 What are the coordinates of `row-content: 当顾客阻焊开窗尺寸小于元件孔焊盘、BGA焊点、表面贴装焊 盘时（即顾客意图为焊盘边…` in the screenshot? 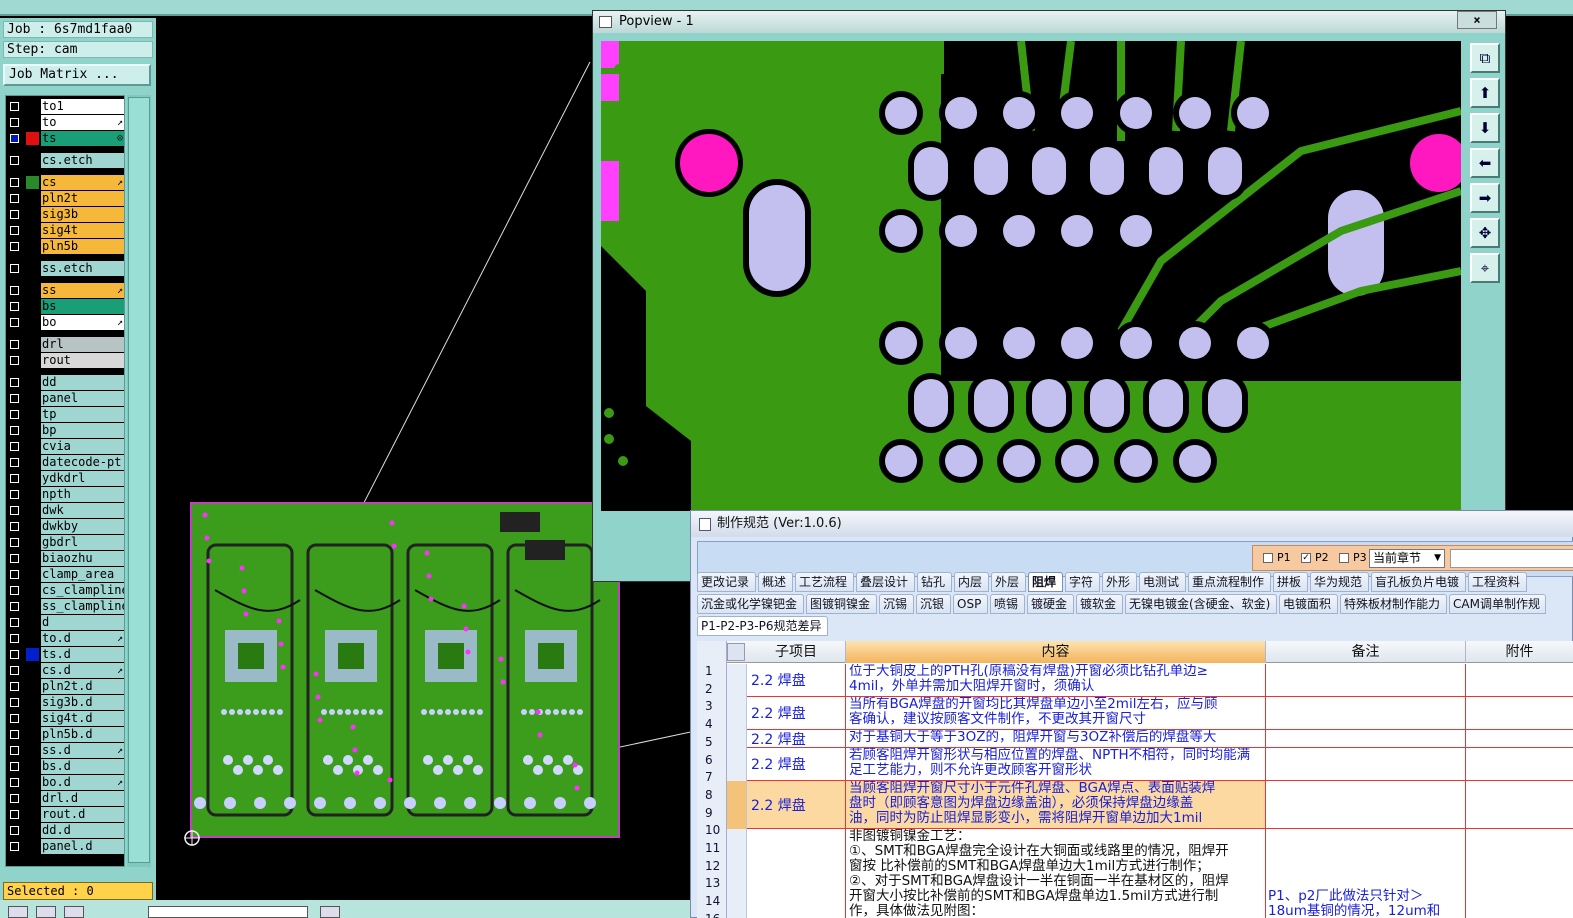 It's located at (1056, 805).